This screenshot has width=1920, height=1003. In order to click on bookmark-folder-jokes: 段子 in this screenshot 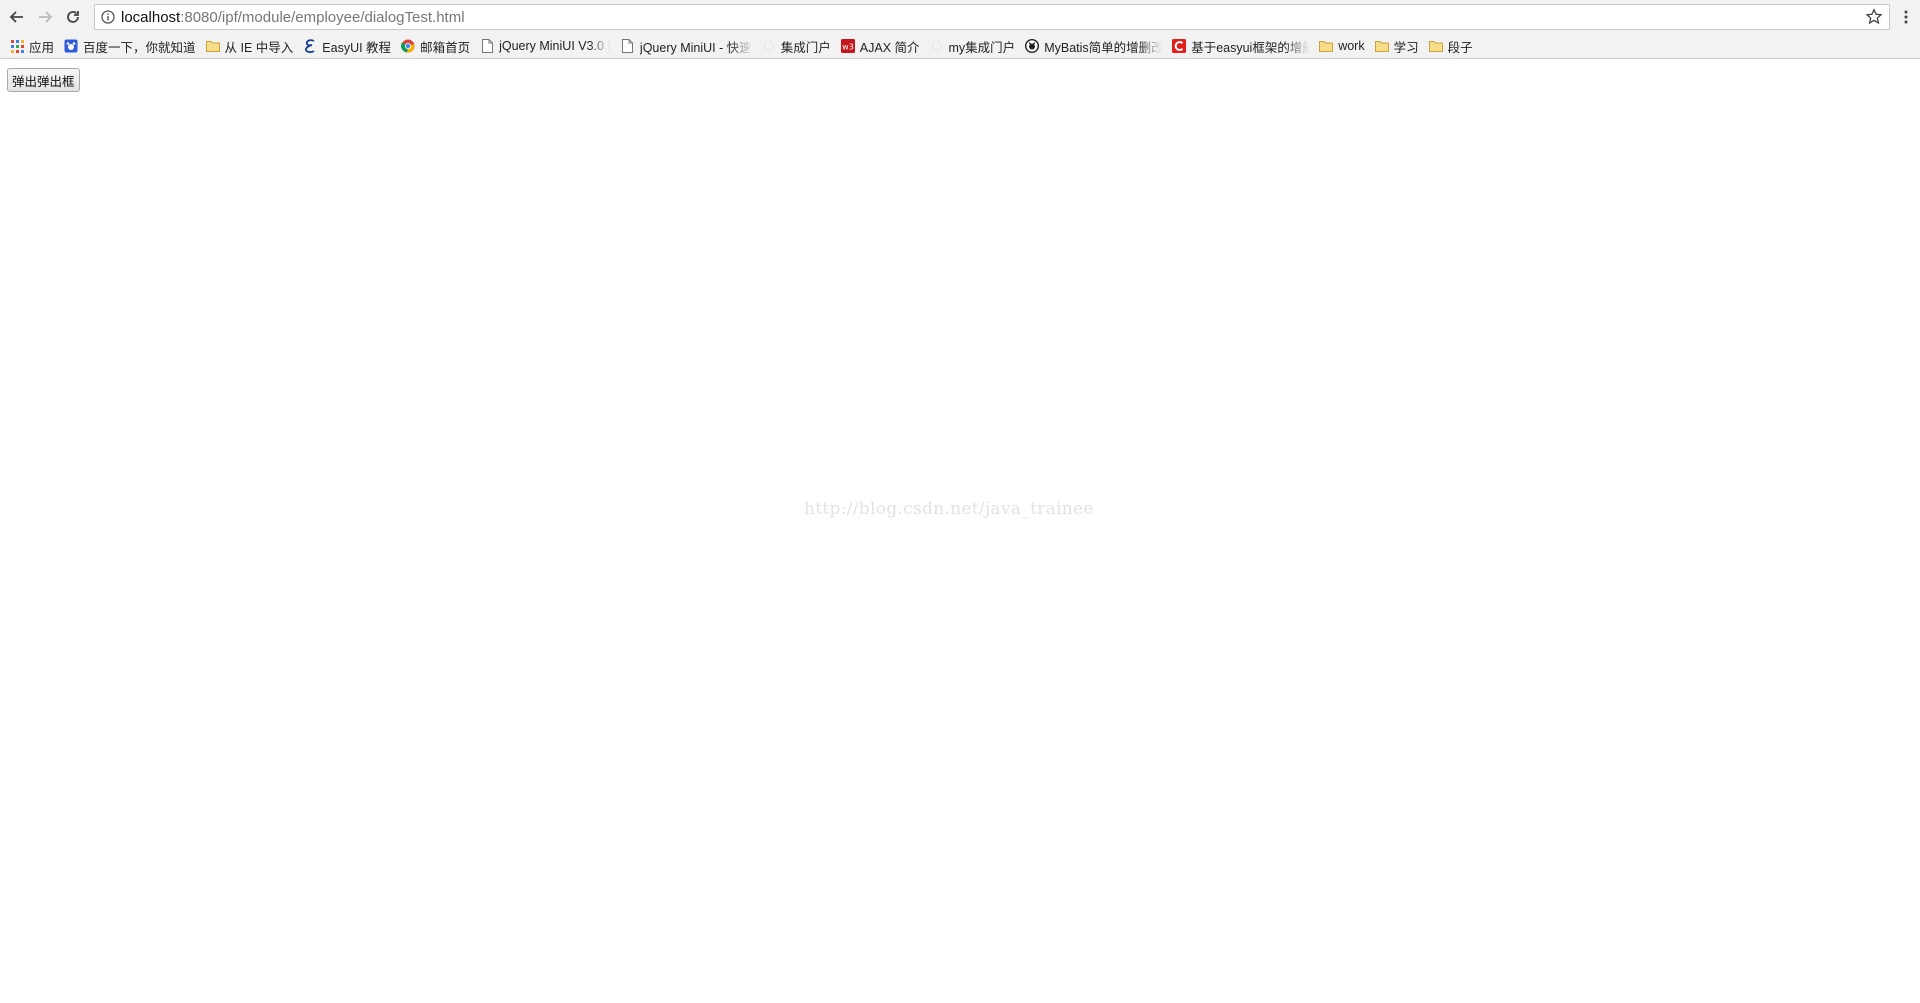, I will do `click(1451, 46)`.